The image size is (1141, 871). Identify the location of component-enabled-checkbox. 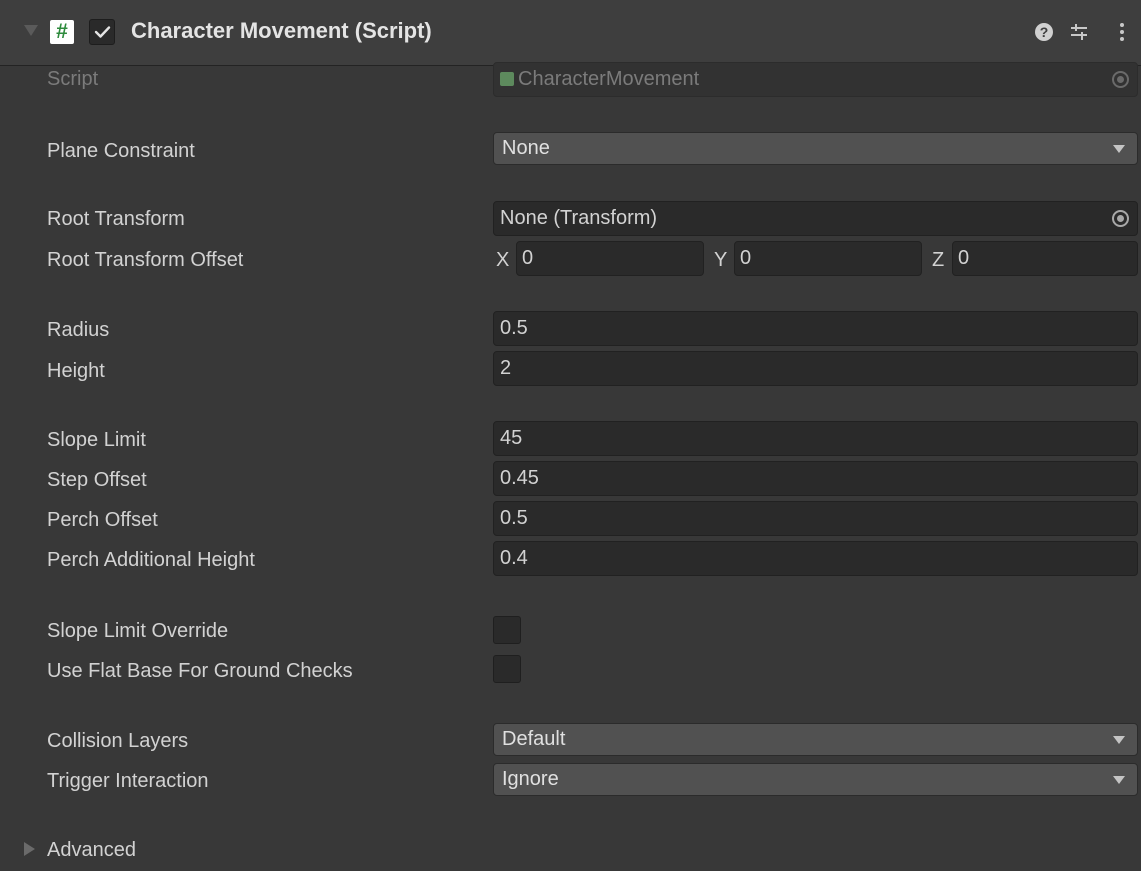
(102, 32).